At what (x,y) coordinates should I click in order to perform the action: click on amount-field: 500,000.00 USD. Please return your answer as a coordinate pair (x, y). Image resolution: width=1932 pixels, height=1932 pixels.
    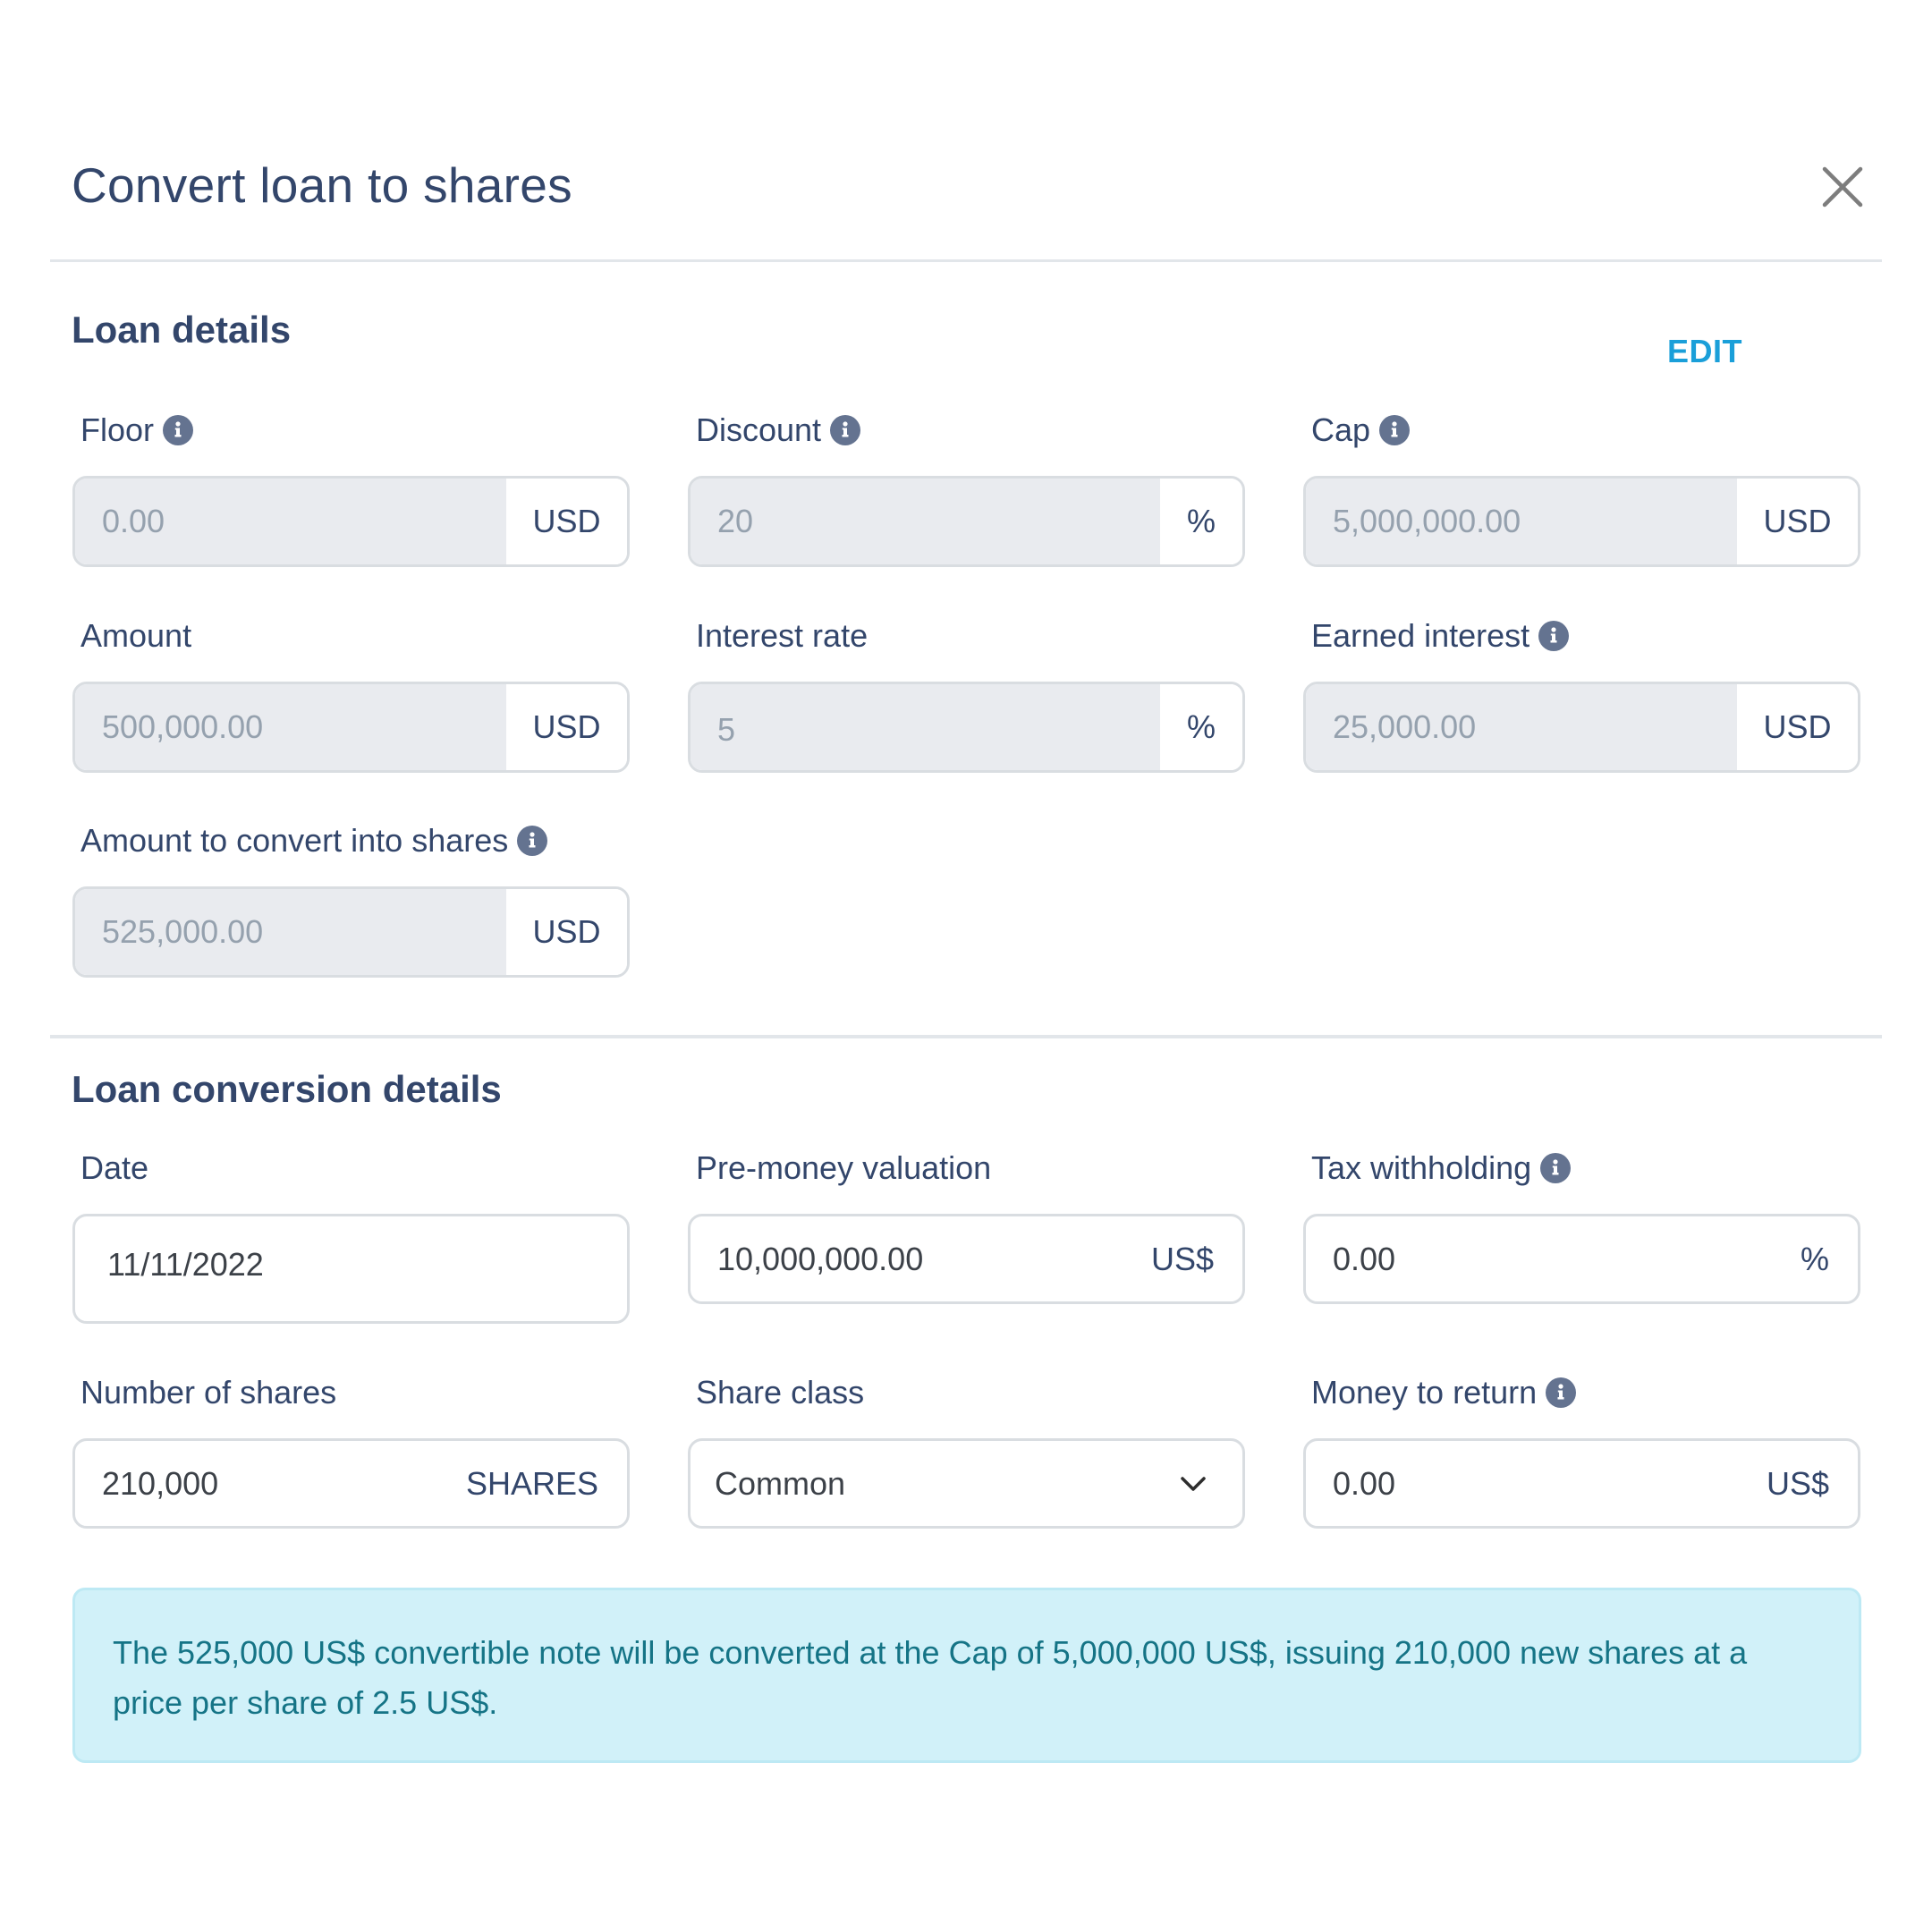
    Looking at the image, I should click on (351, 727).